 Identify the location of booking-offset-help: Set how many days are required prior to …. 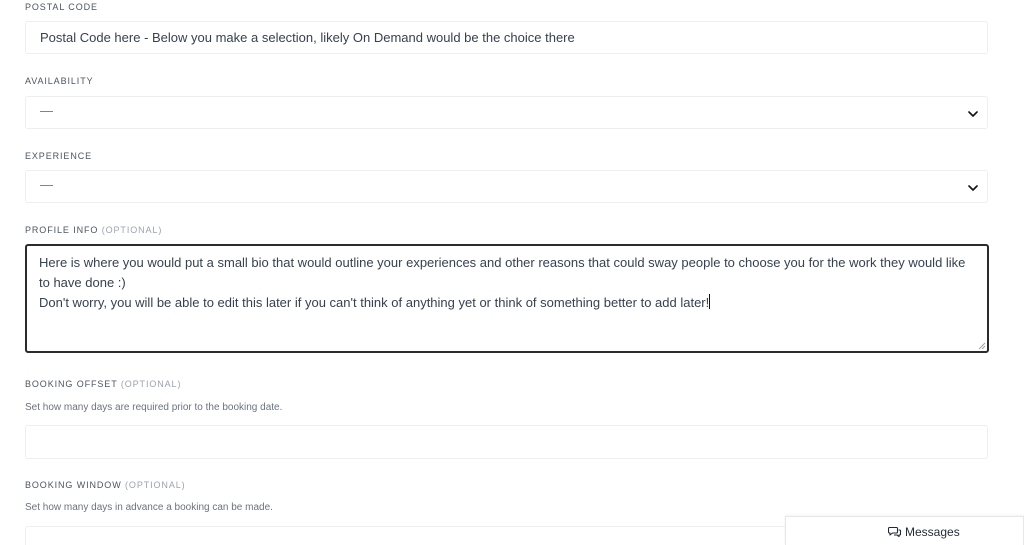
(154, 407).